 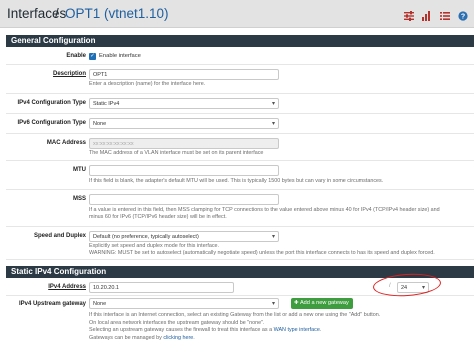 What do you see at coordinates (178, 338) in the screenshot?
I see `manage-gateways-link: clicking here` at bounding box center [178, 338].